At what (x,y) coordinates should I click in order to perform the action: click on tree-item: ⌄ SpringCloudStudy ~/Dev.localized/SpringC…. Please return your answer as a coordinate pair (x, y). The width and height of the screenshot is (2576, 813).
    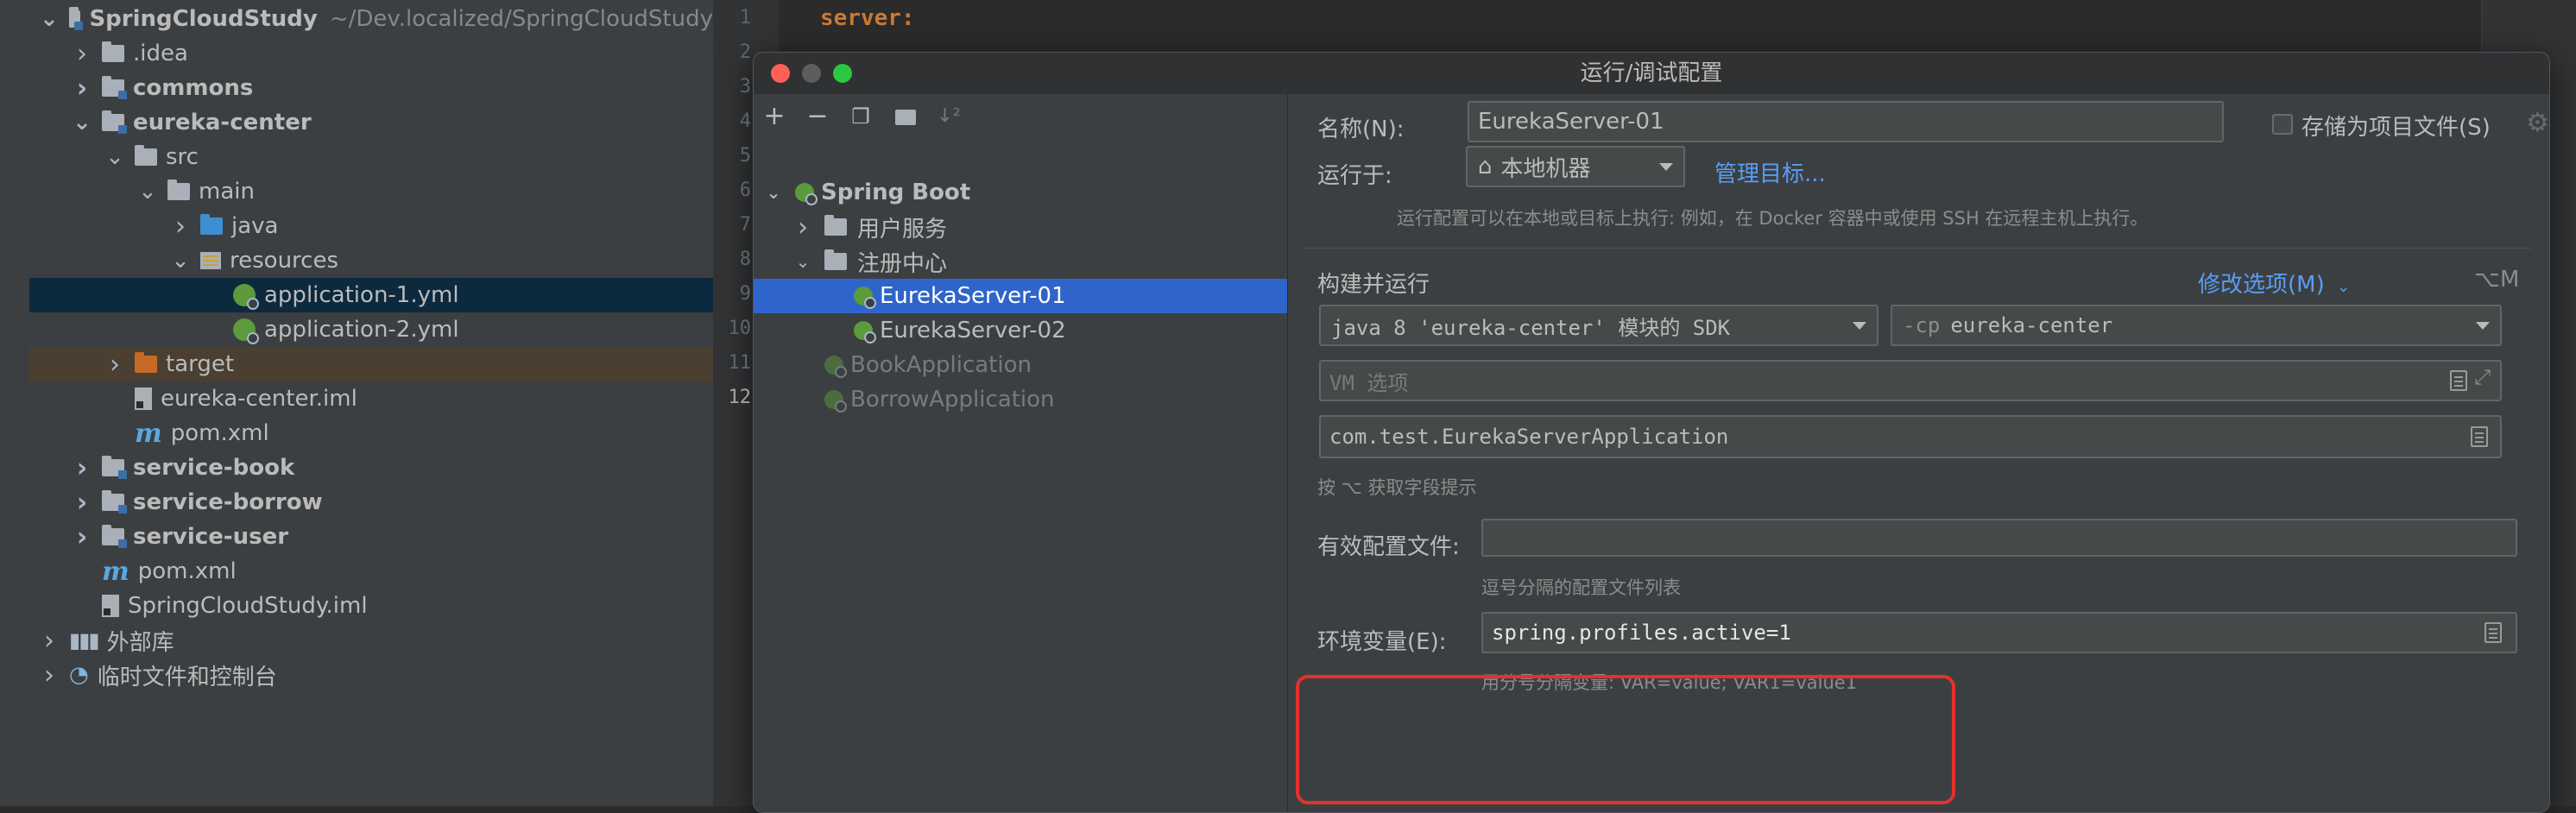
    Looking at the image, I should click on (371, 19).